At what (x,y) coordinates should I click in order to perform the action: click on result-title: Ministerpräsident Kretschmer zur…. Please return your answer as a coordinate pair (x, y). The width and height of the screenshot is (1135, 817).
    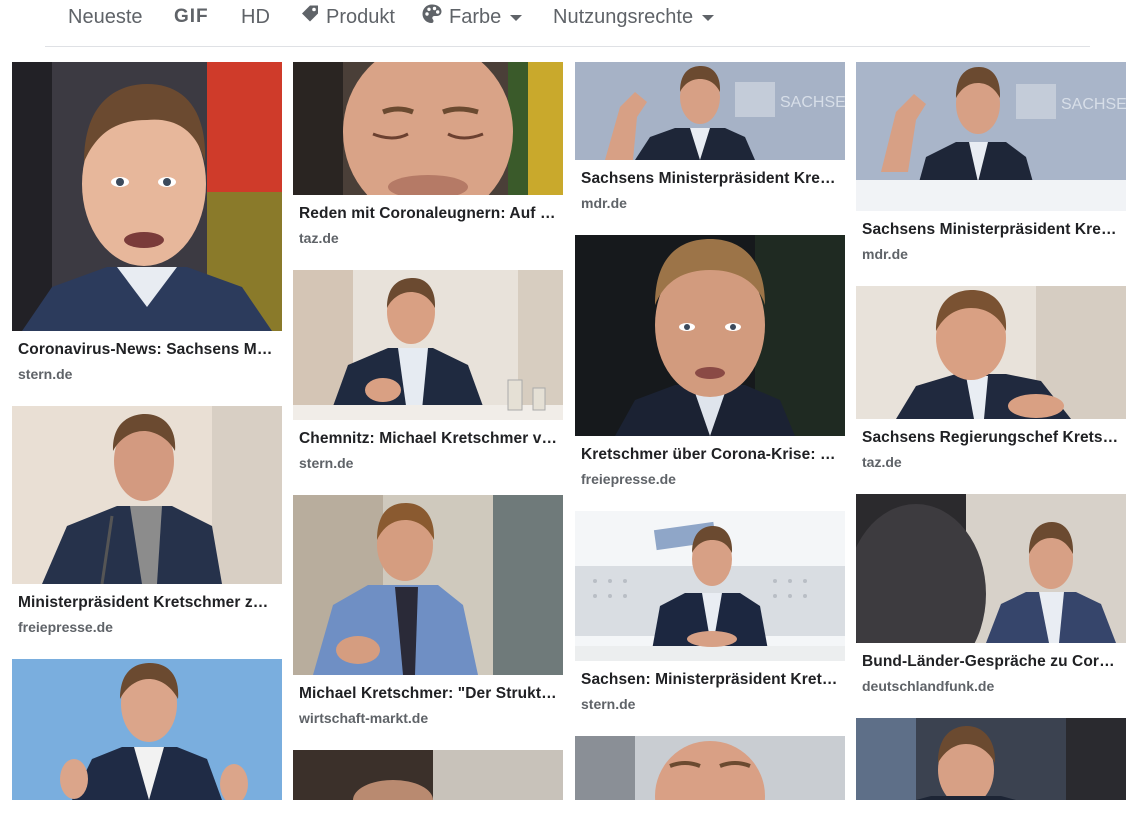
    Looking at the image, I should click on (144, 603).